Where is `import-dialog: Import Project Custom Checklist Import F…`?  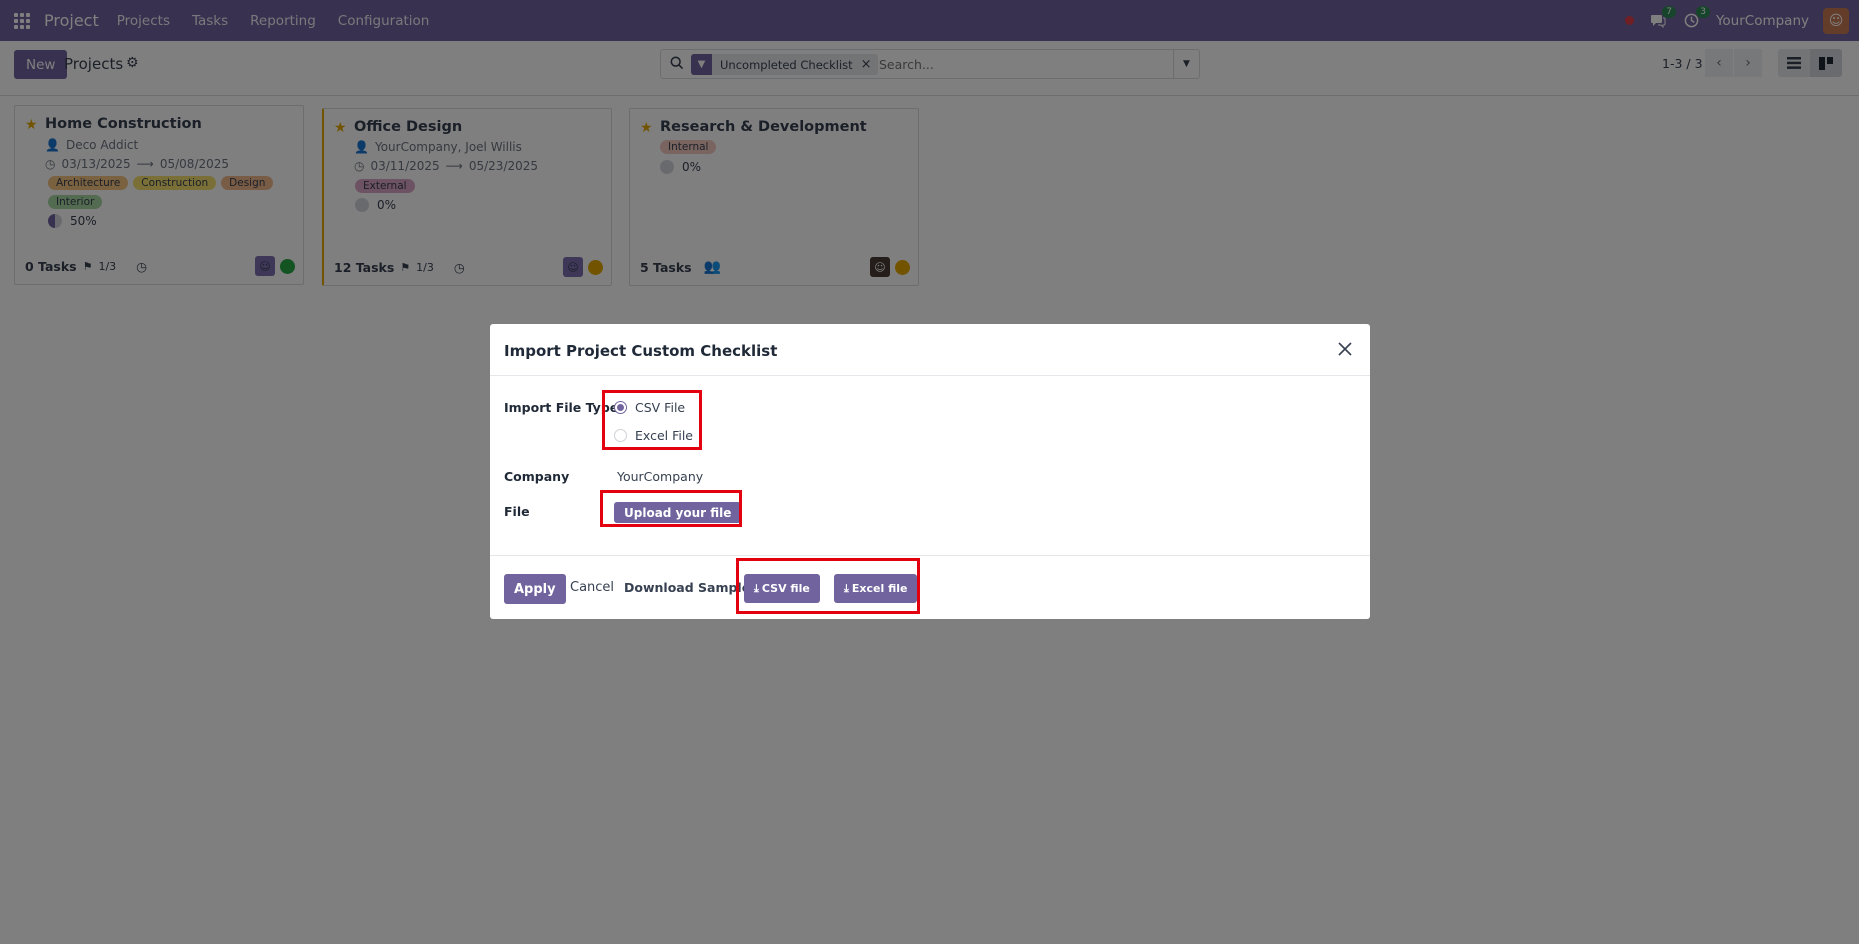
import-dialog: Import Project Custom Checklist Import F… is located at coordinates (930, 471).